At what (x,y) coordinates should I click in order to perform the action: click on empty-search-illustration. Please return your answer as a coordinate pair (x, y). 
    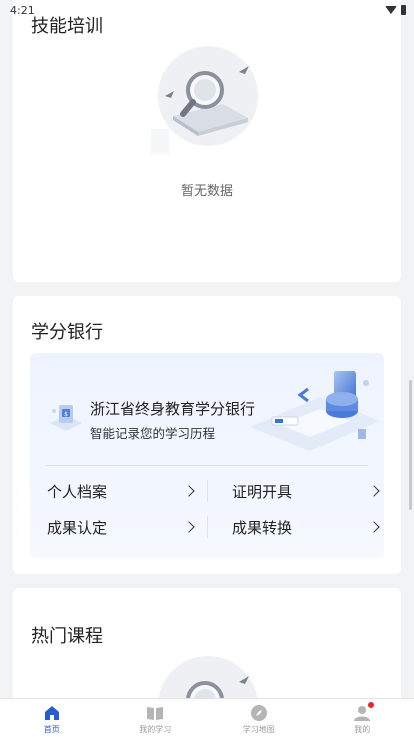
    Looking at the image, I should click on (204, 100).